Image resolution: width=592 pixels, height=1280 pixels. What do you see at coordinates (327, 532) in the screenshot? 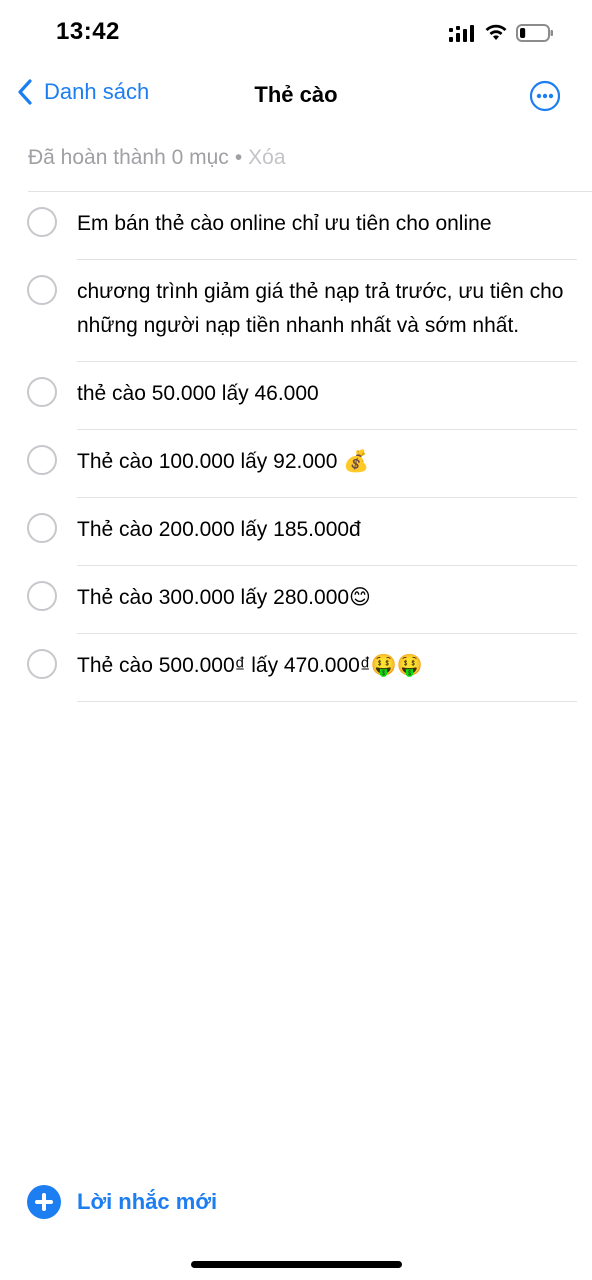
I see `reminder-text: Thẻ cào 200.000 lấy 185.000đ` at bounding box center [327, 532].